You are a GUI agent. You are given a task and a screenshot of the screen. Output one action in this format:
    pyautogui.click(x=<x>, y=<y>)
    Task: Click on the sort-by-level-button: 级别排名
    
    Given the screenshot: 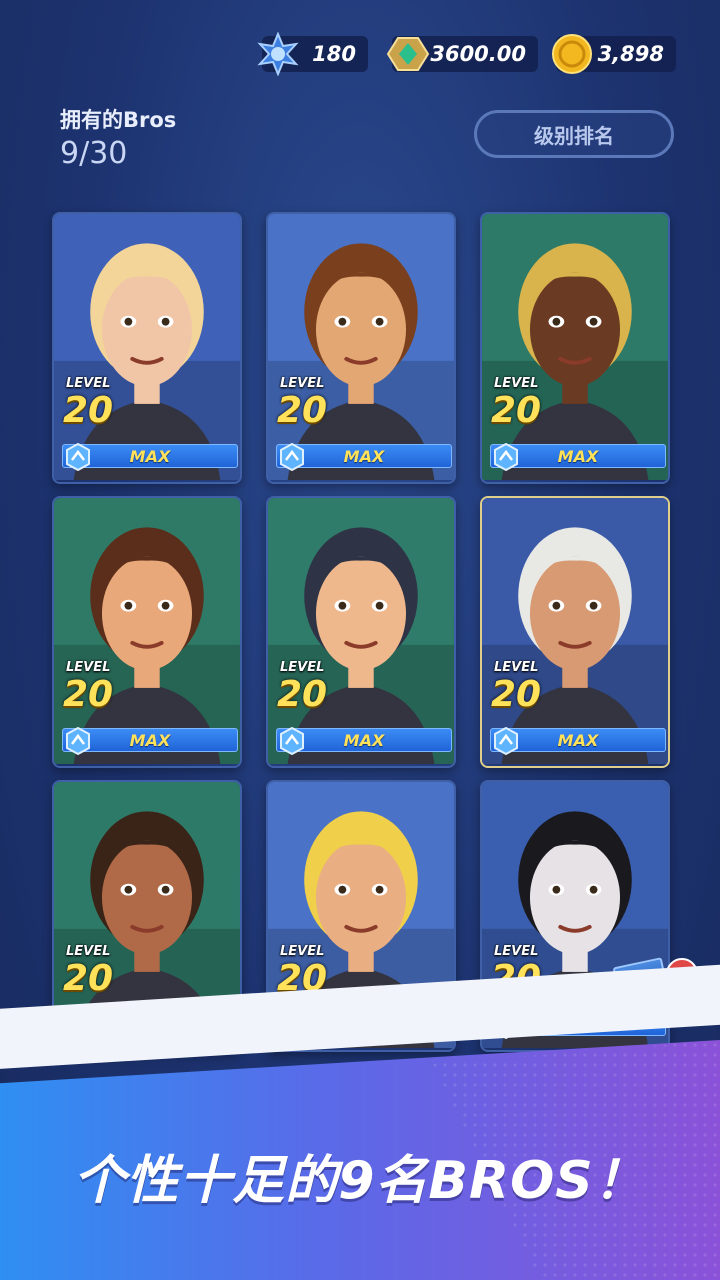 What is the action you would take?
    pyautogui.click(x=574, y=134)
    